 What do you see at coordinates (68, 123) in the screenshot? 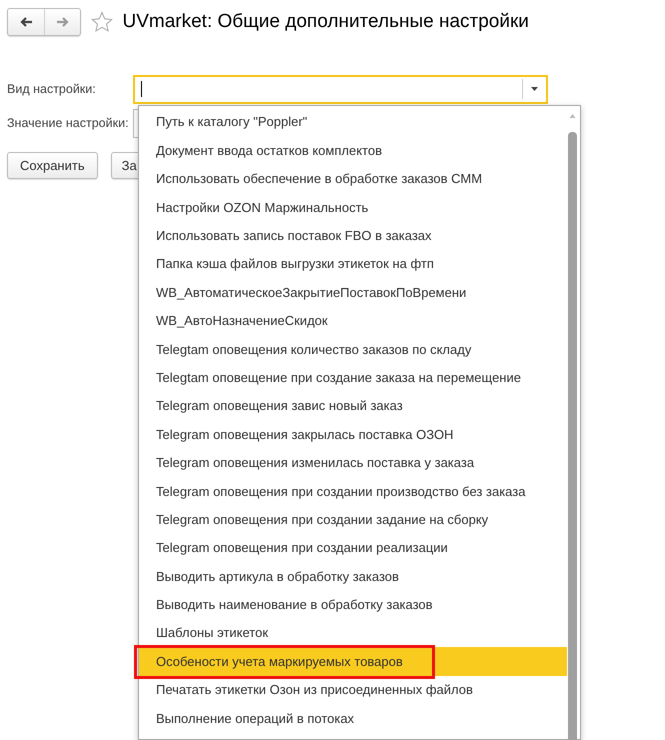
I see `field-label: Значение настройки:` at bounding box center [68, 123].